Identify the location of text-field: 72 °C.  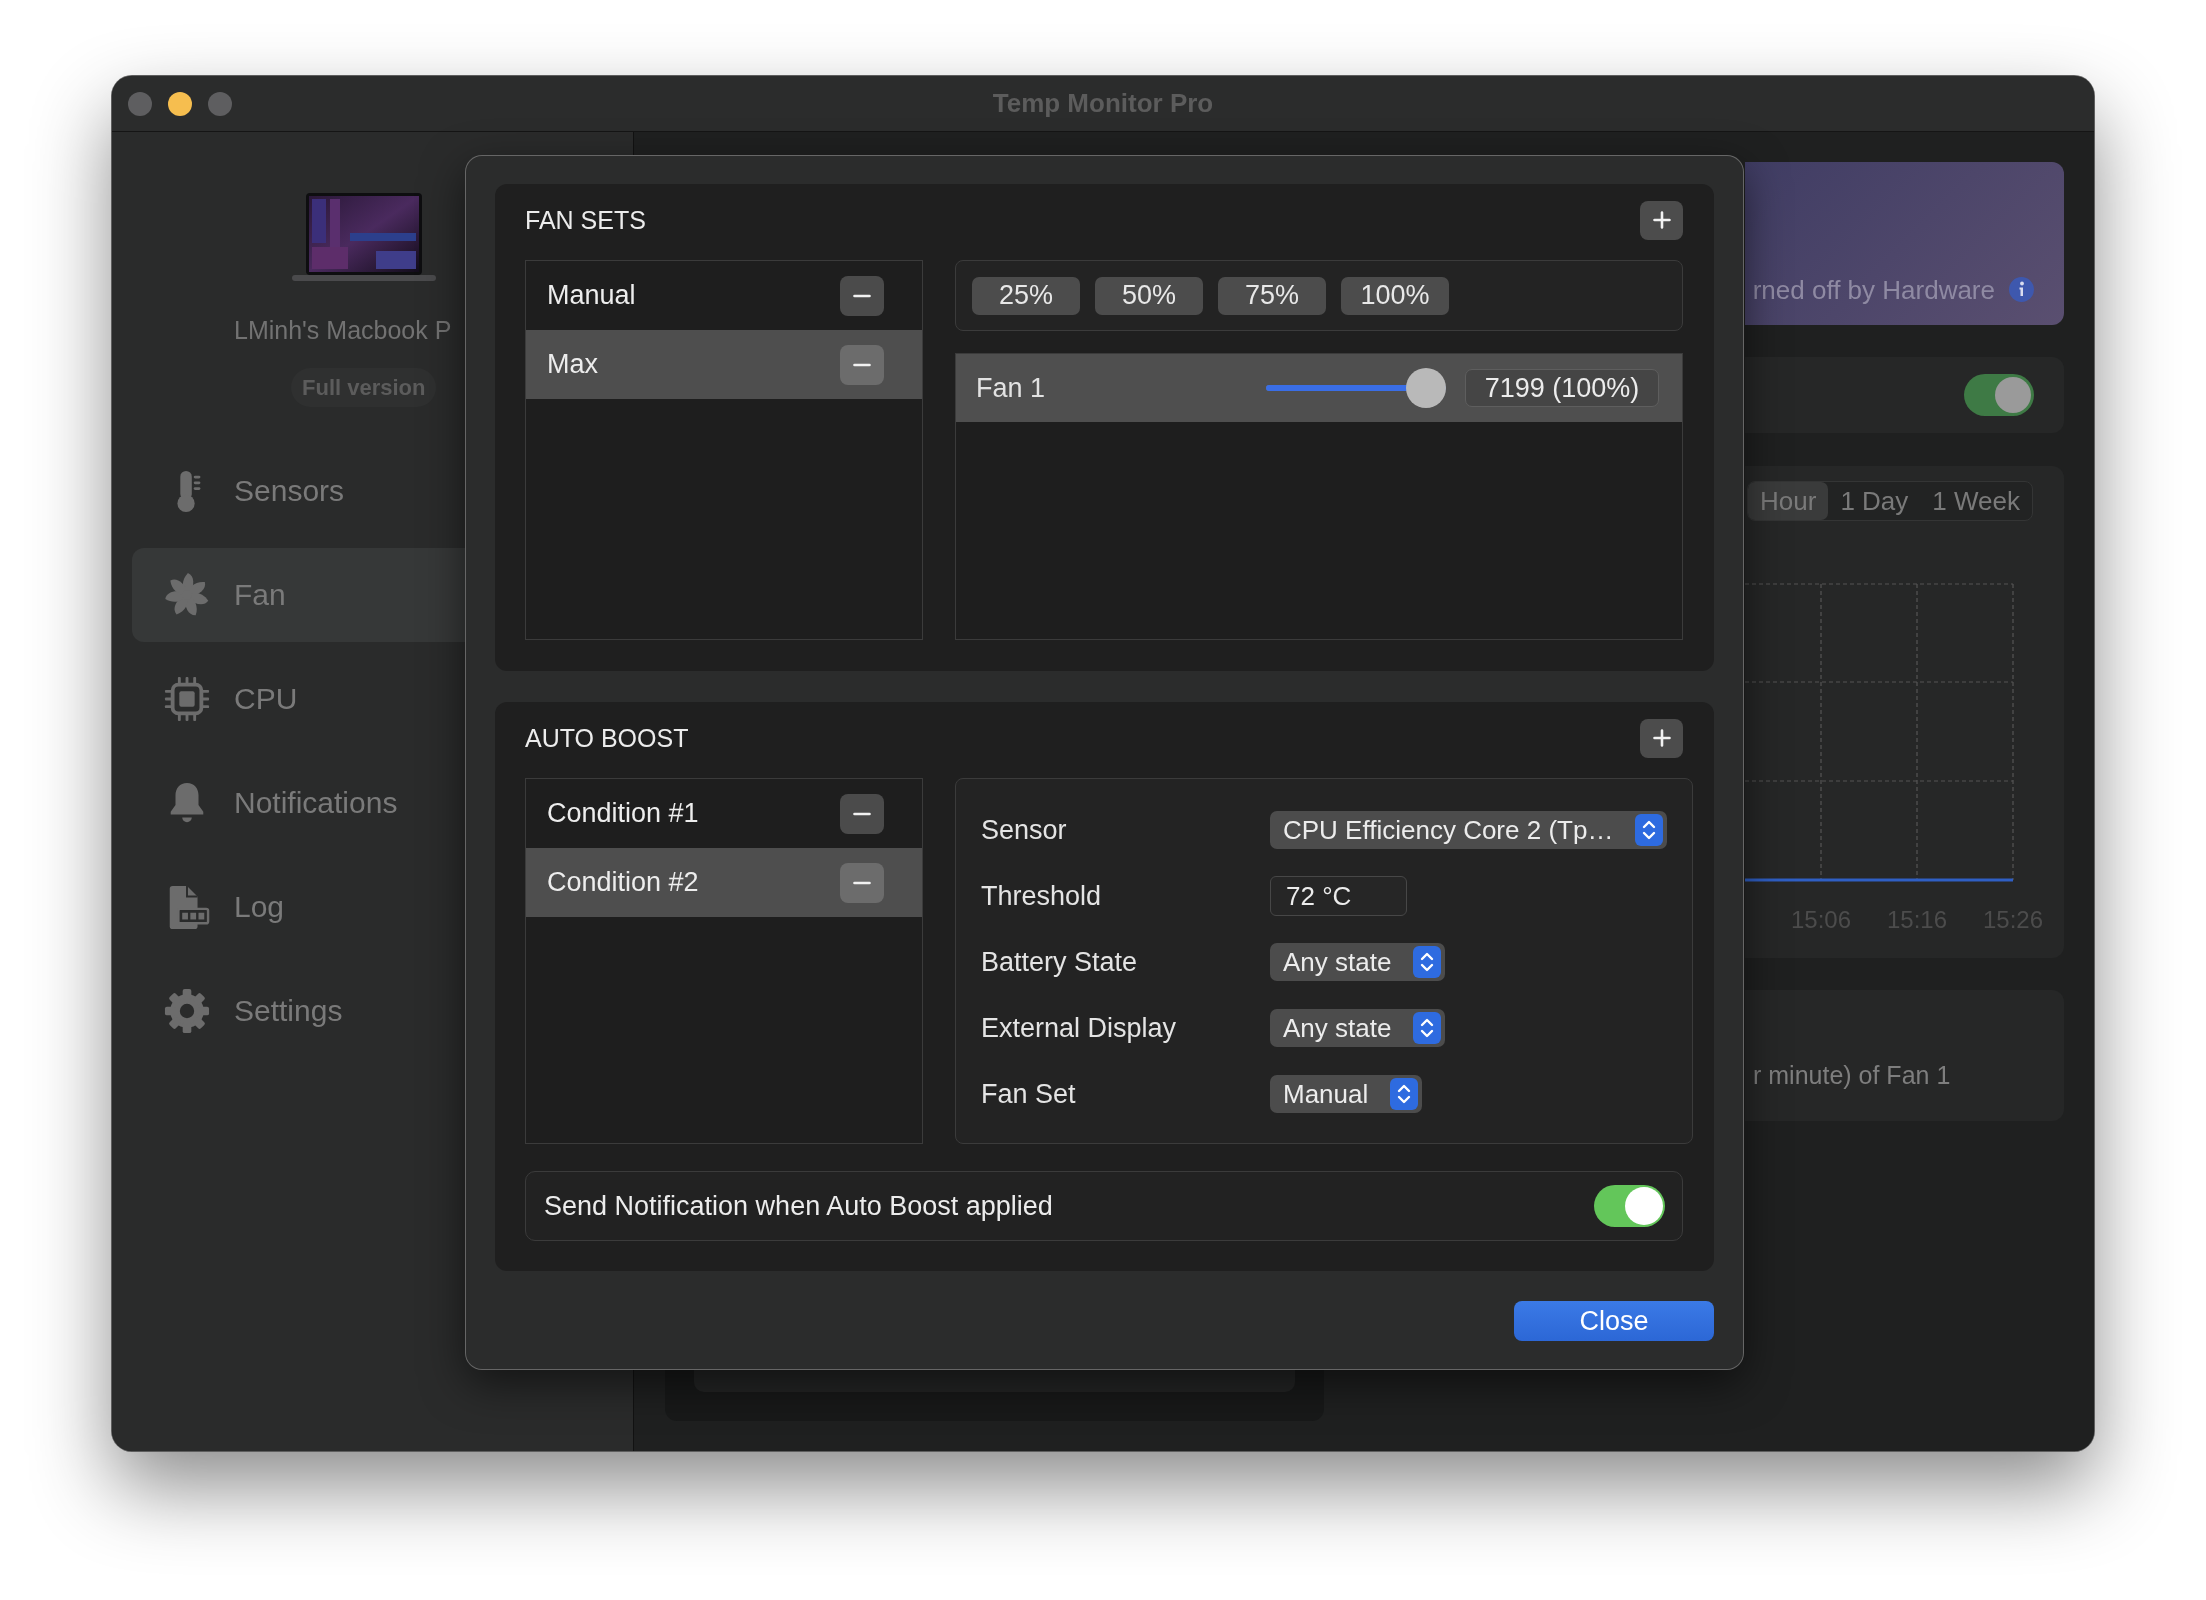
(1338, 896).